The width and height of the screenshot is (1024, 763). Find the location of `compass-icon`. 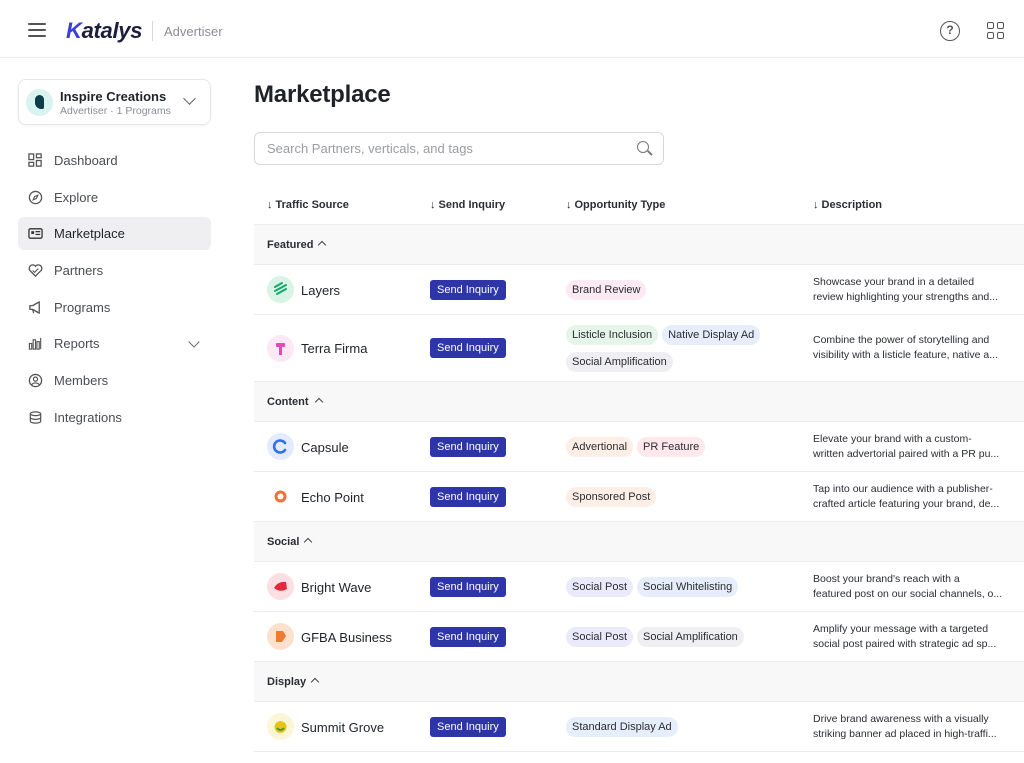

compass-icon is located at coordinates (35, 197).